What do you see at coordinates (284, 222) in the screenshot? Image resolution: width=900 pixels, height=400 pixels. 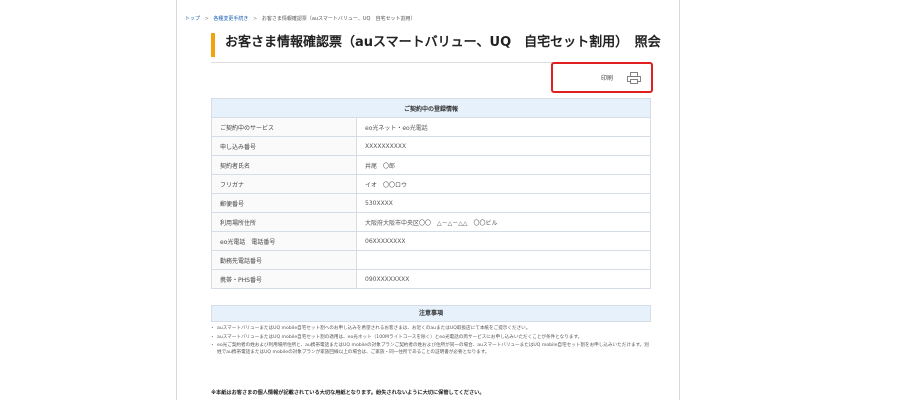 I see `row-label: 利用場所住所` at bounding box center [284, 222].